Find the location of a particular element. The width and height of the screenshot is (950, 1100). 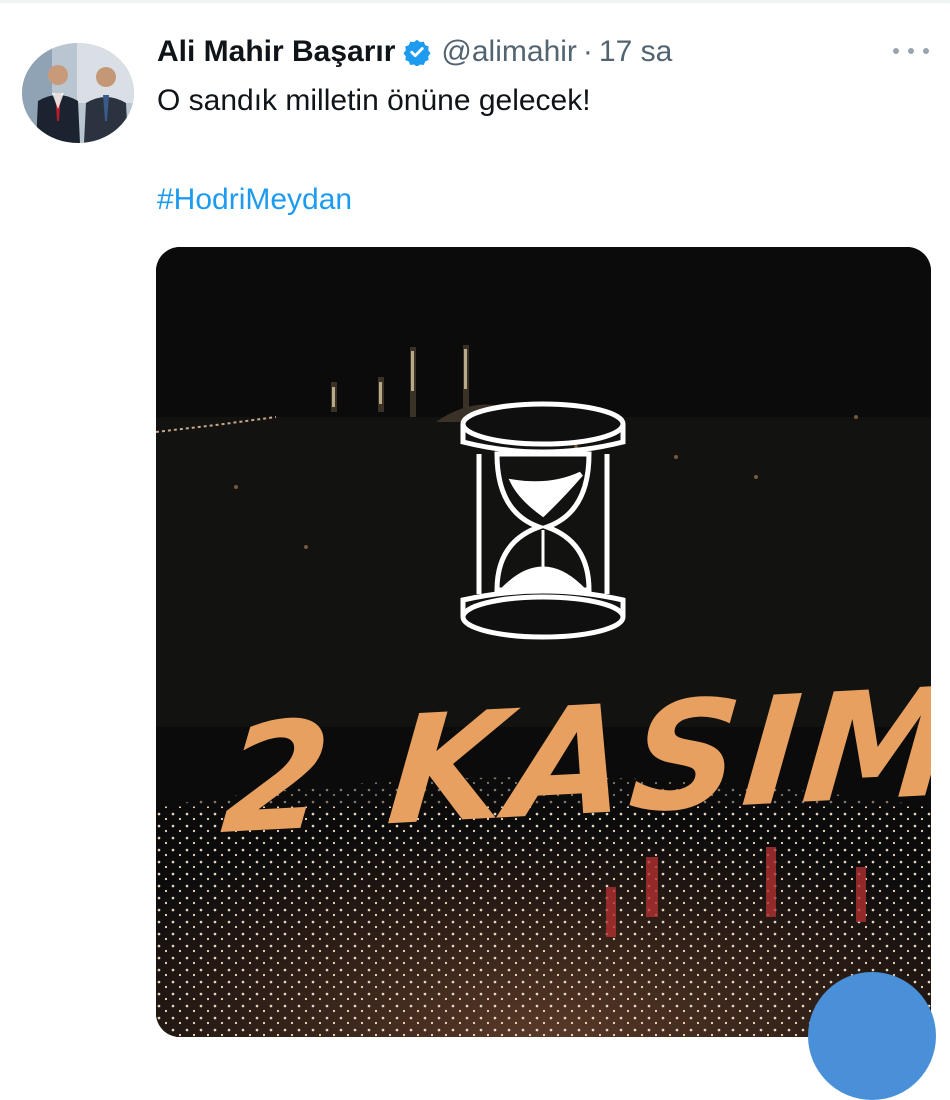

date-headline: 2 KASIM is located at coordinates (573, 762).